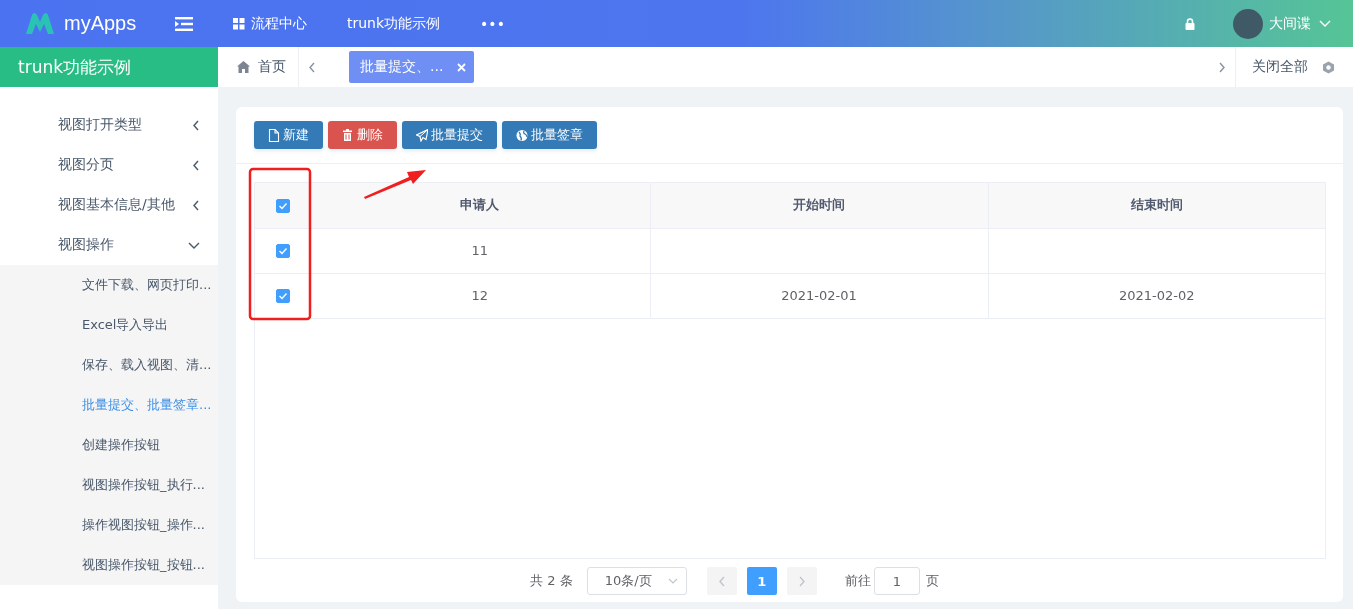 This screenshot has width=1353, height=609. I want to click on lock-icon, so click(1190, 23).